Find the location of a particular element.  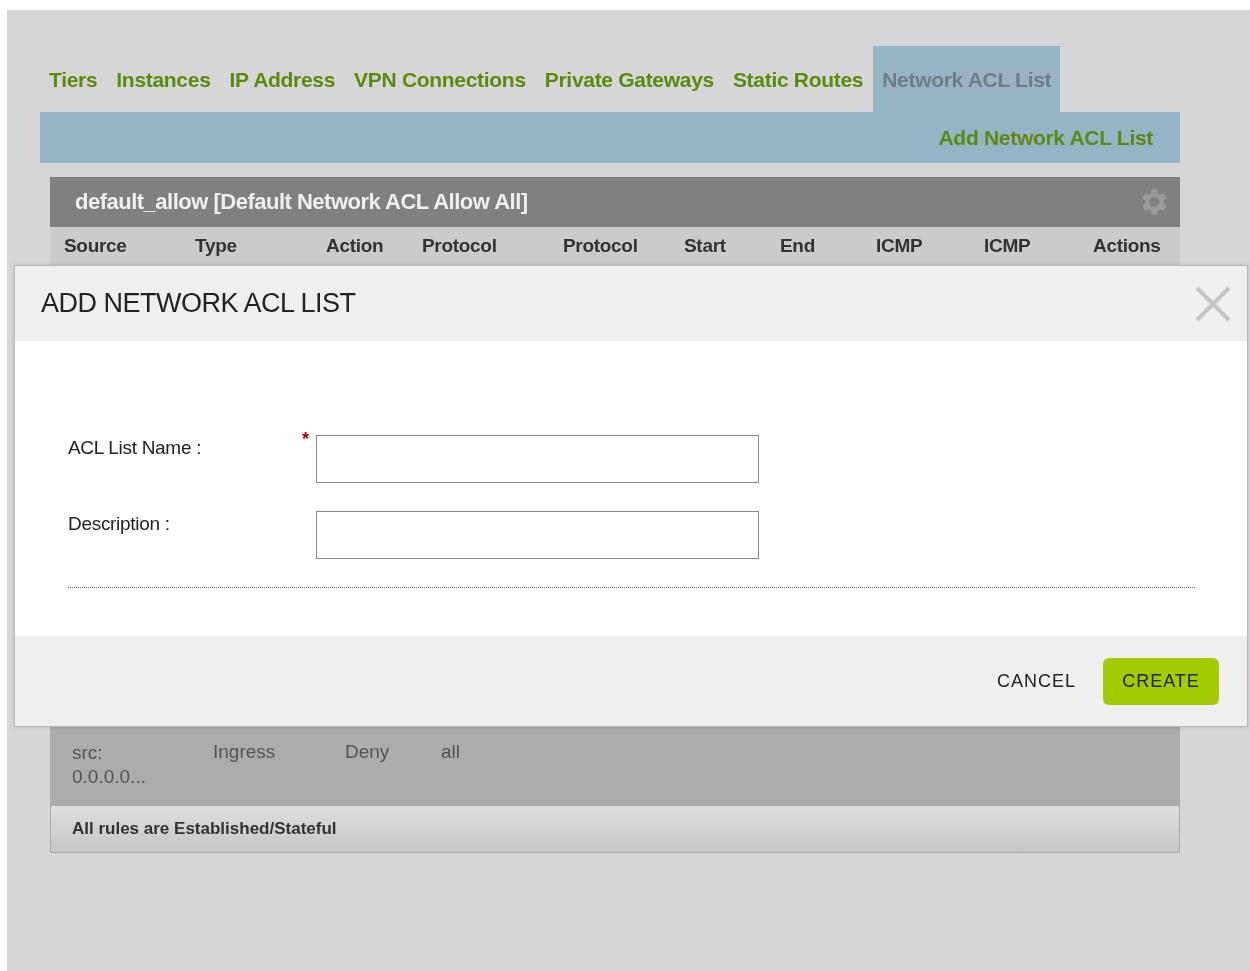

tab: Tiers is located at coordinates (73, 79).